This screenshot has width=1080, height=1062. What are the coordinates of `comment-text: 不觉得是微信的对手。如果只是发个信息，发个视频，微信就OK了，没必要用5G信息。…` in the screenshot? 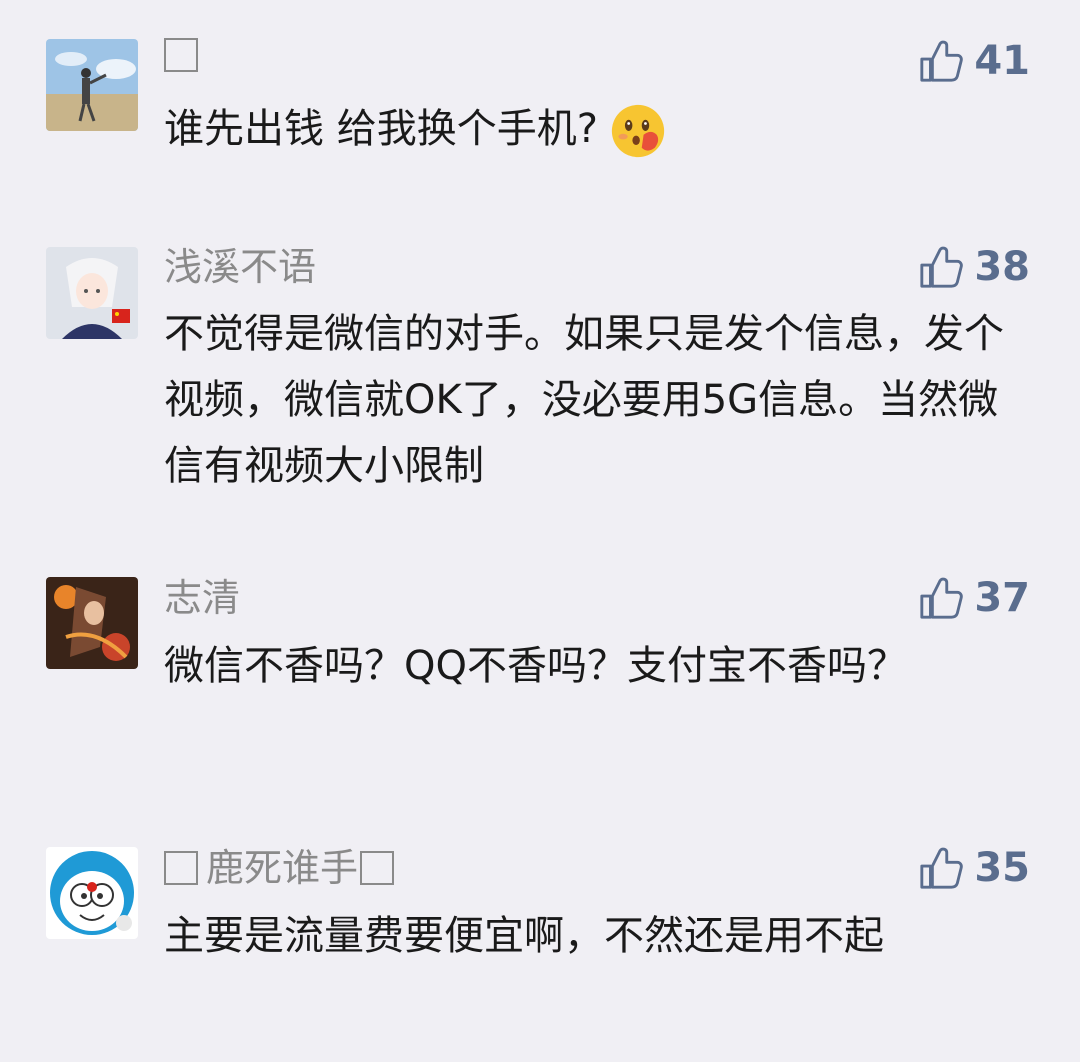 It's located at (584, 400).